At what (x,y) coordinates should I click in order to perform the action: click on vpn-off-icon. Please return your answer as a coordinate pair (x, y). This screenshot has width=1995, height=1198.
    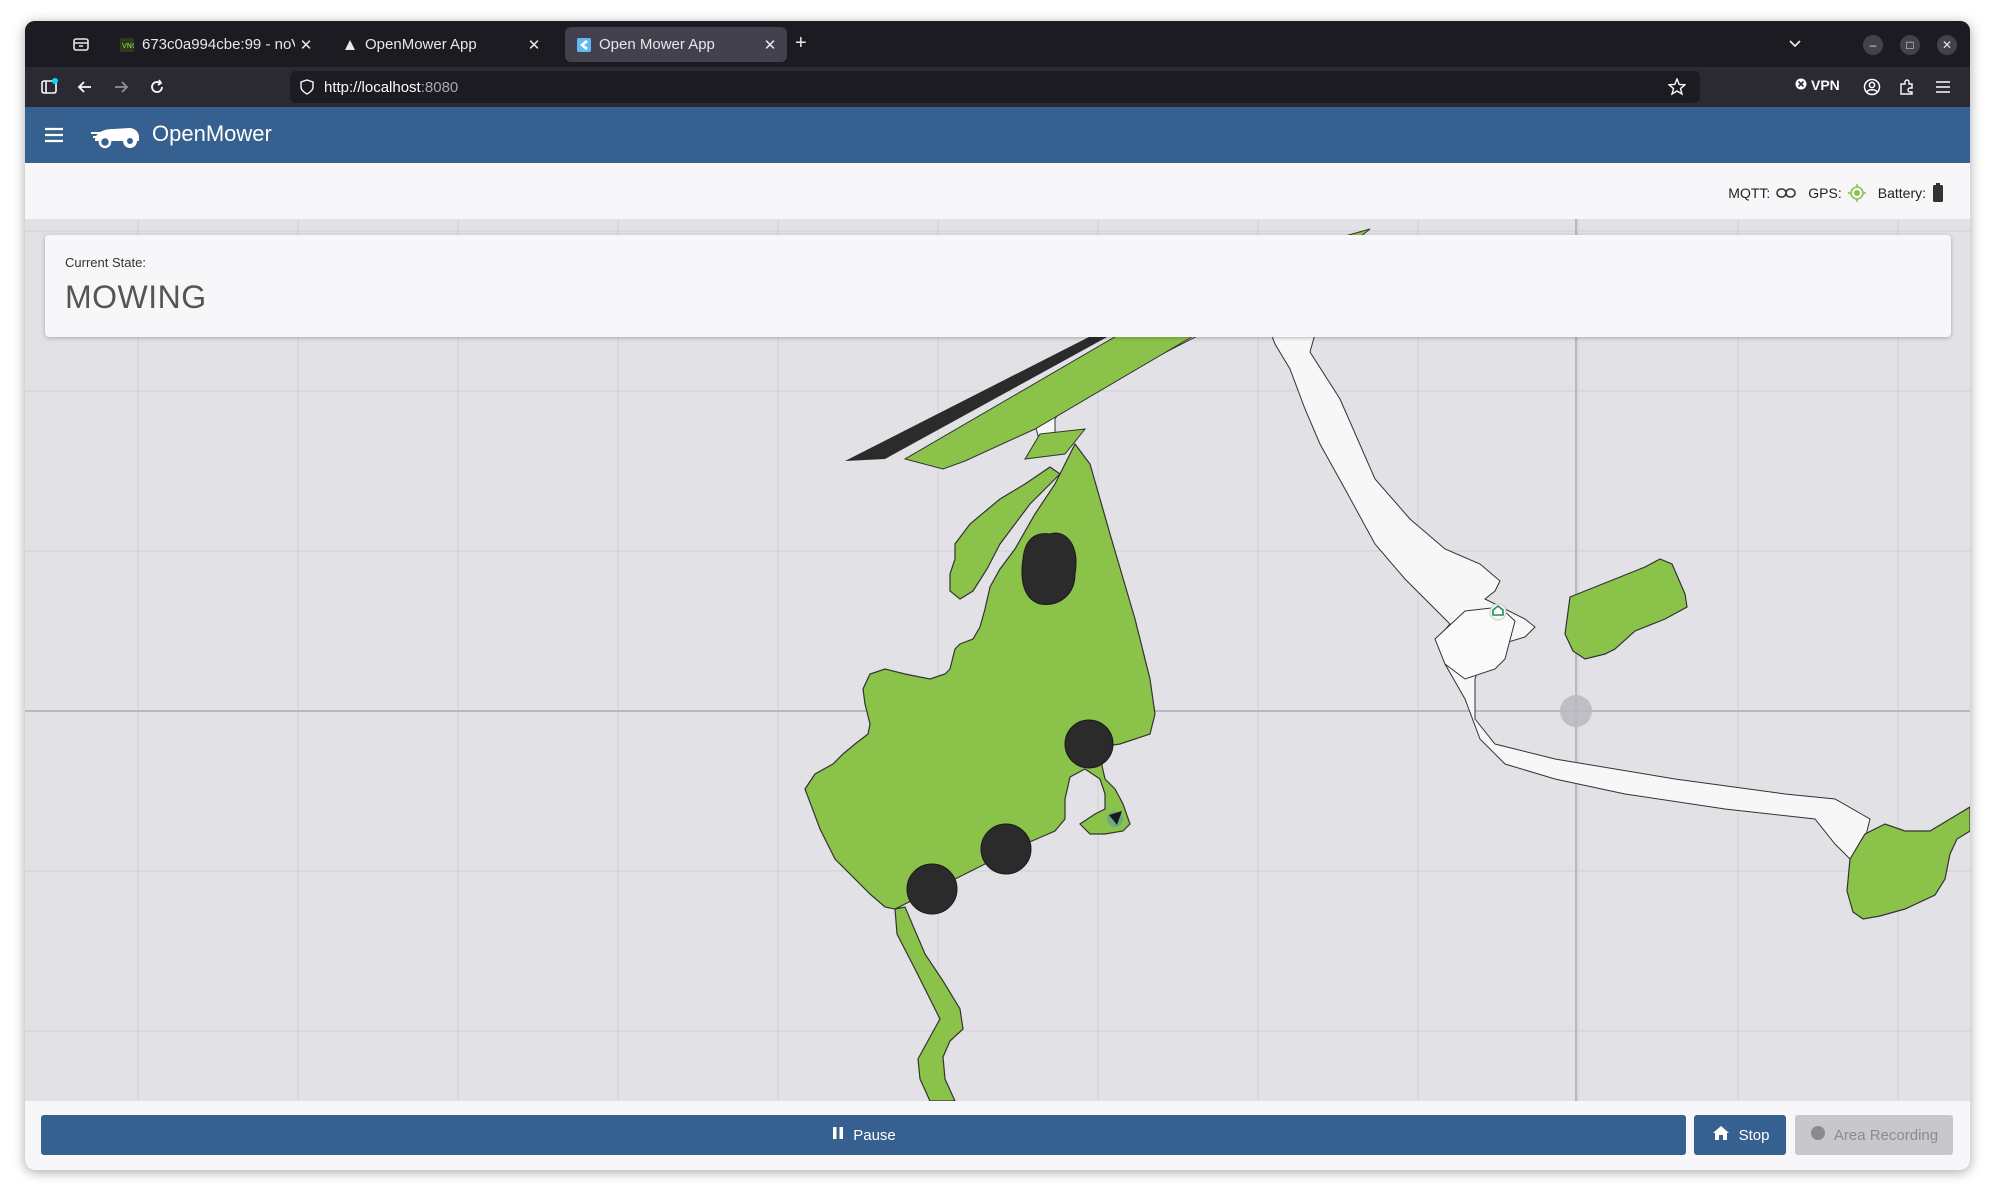
    Looking at the image, I should click on (1801, 85).